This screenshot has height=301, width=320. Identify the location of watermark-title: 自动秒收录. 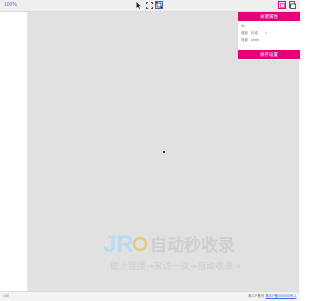
(192, 245).